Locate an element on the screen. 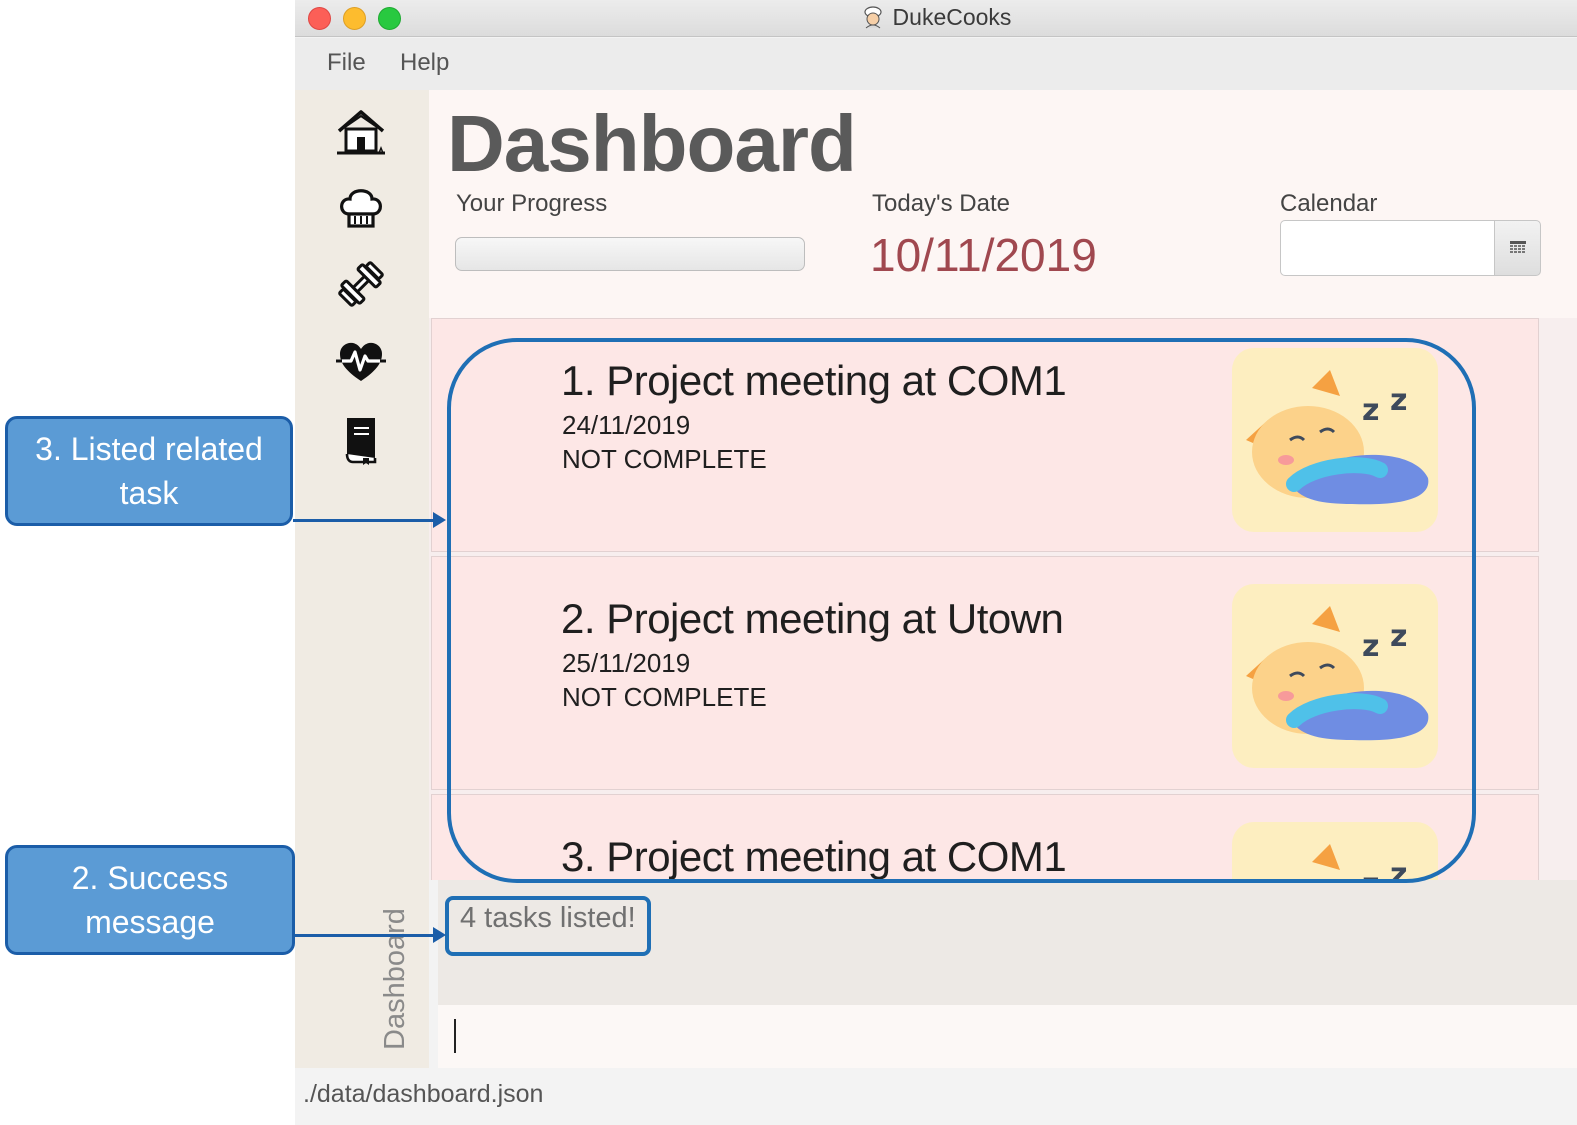  data-file-path: ./data/dashboard.json is located at coordinates (423, 1094).